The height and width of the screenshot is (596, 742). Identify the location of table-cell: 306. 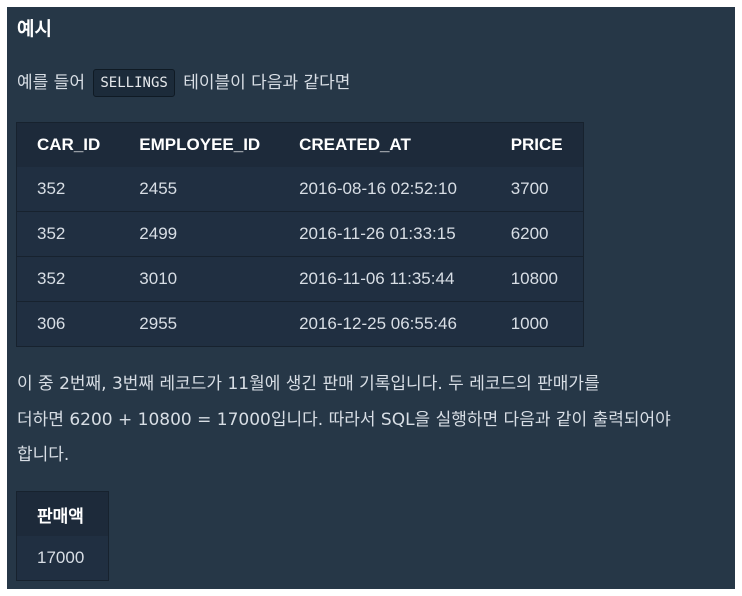
(68, 324).